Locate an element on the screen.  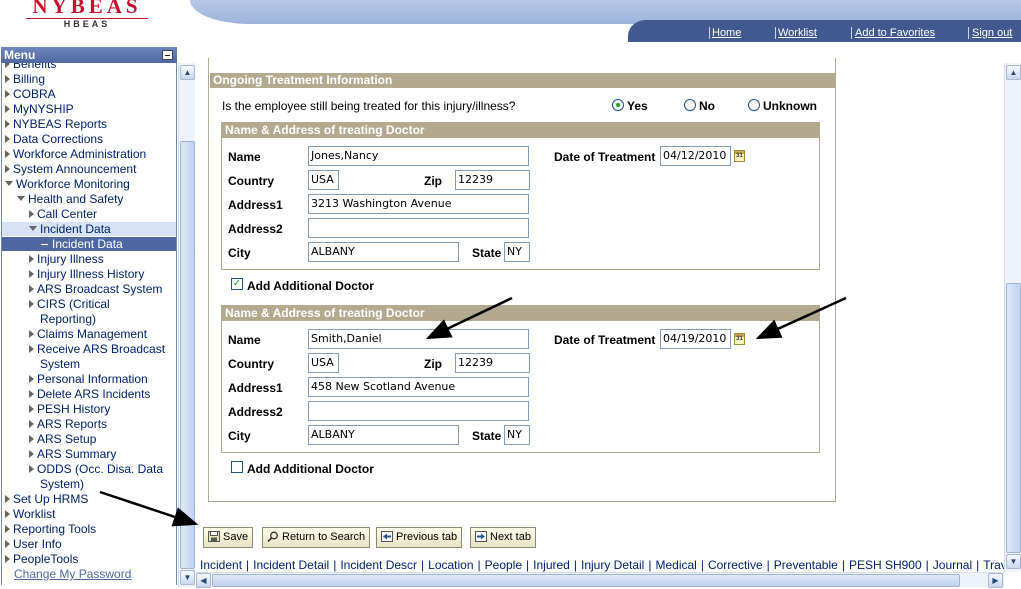
sidebar-item: Delete ARS Incidents is located at coordinates (76, 394).